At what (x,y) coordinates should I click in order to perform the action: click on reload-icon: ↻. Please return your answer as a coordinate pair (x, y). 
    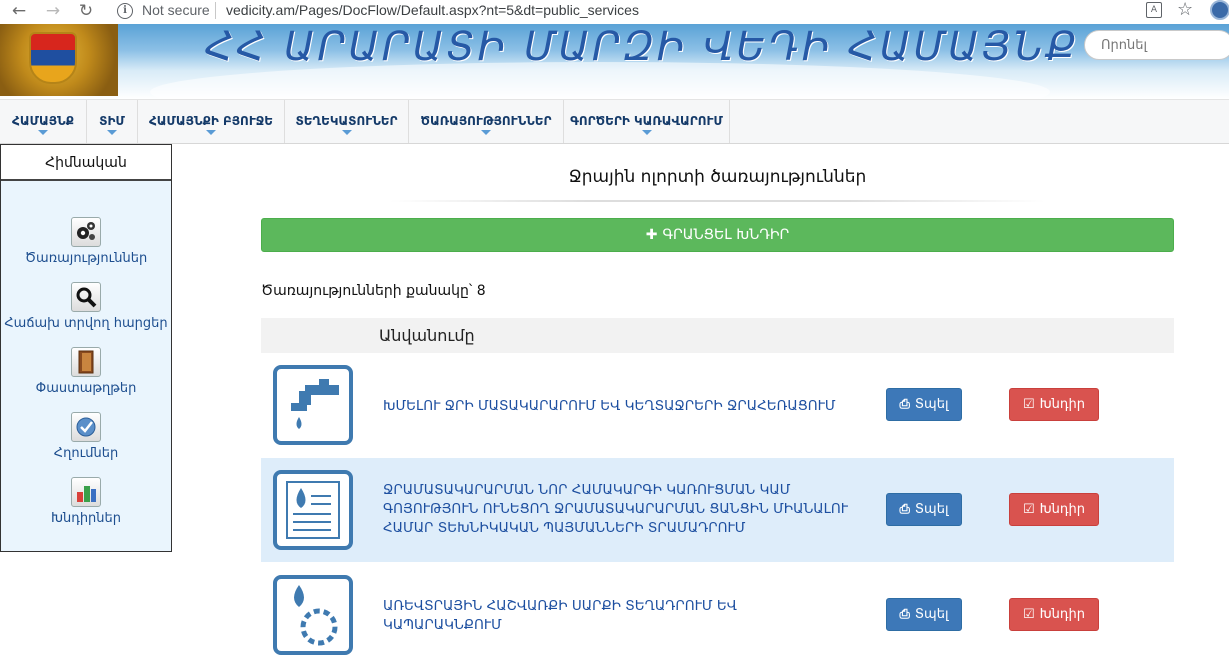
    Looking at the image, I should click on (86, 11).